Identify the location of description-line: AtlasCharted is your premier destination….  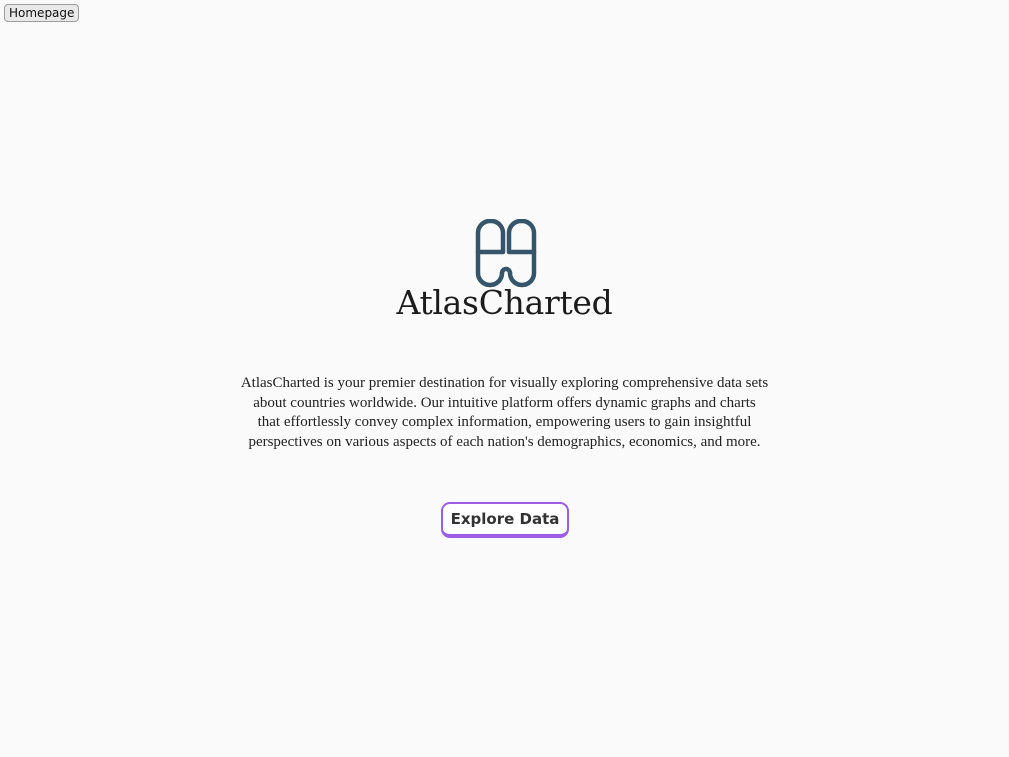
(504, 383).